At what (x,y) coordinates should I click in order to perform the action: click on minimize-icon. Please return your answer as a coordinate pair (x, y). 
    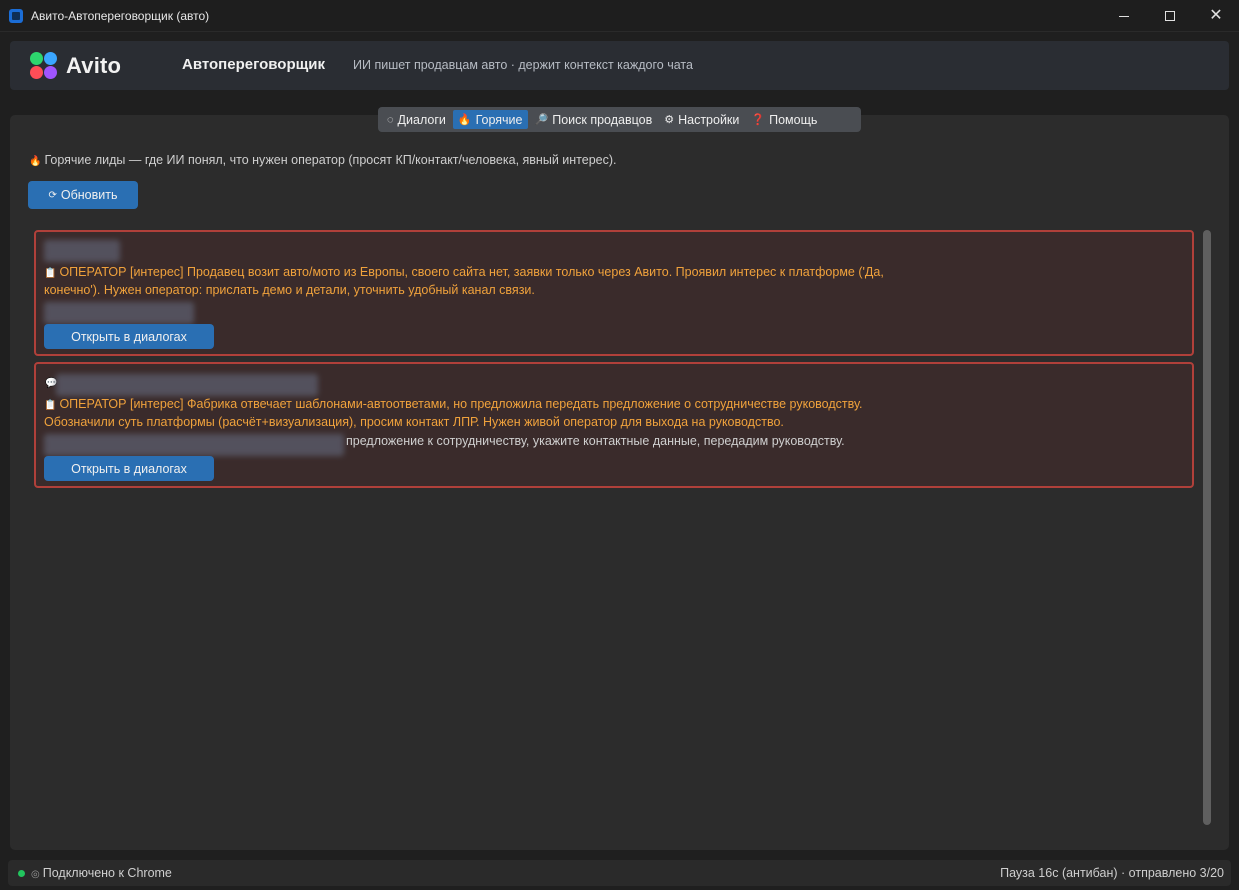
    Looking at the image, I should click on (1124, 16).